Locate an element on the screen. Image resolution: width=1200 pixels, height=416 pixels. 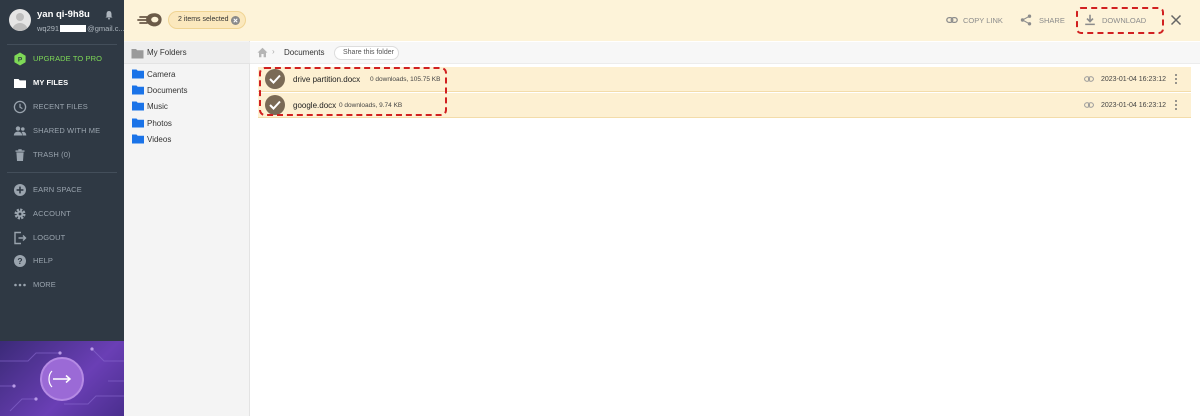
tree-folder-documents: Documents is located at coordinates (187, 90).